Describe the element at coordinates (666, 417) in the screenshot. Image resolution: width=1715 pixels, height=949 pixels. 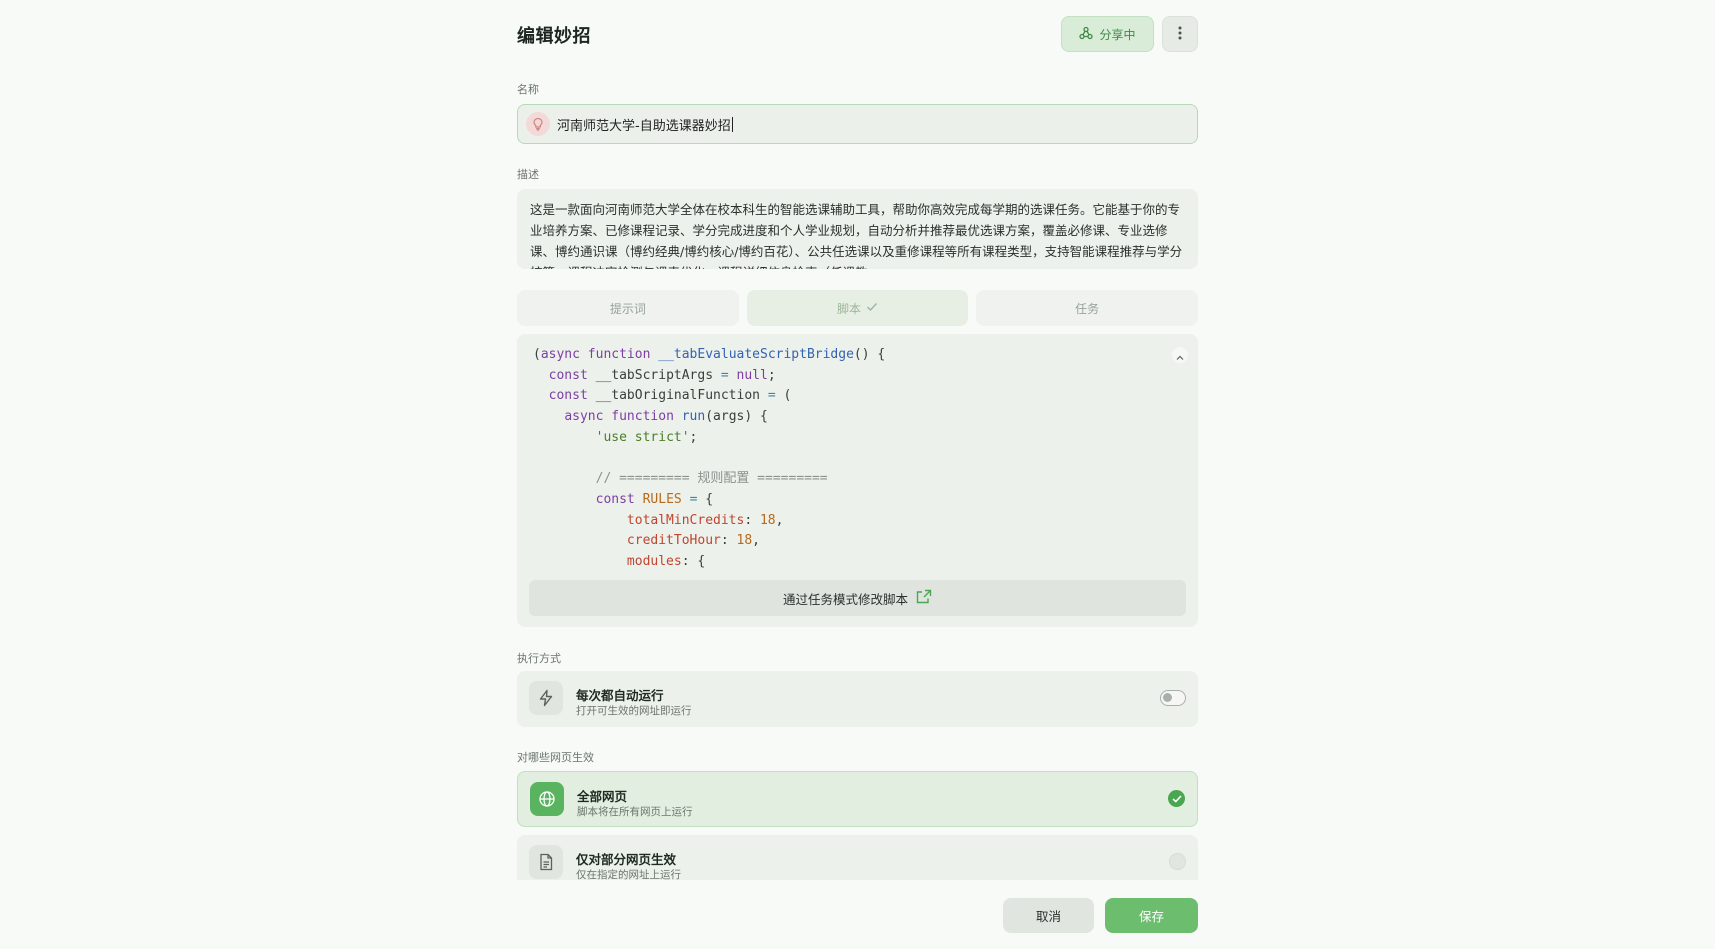
I see `code-line: async function run(args) {` at that location.